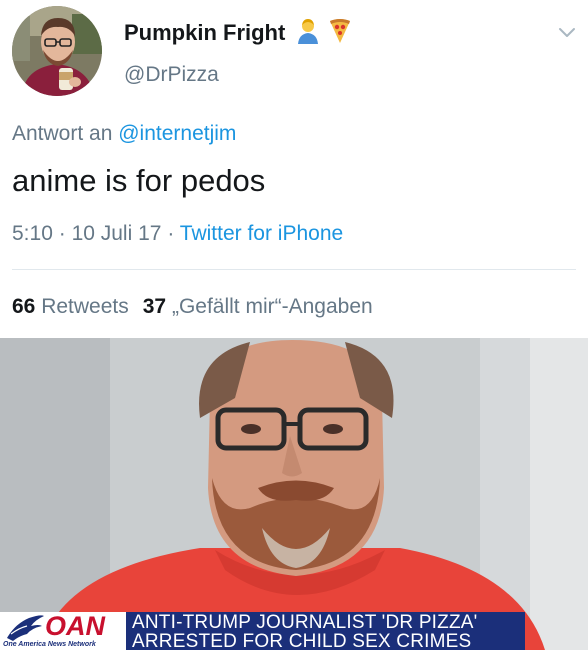 This screenshot has height=650, width=588. I want to click on retweets-label: Retweets, so click(85, 306).